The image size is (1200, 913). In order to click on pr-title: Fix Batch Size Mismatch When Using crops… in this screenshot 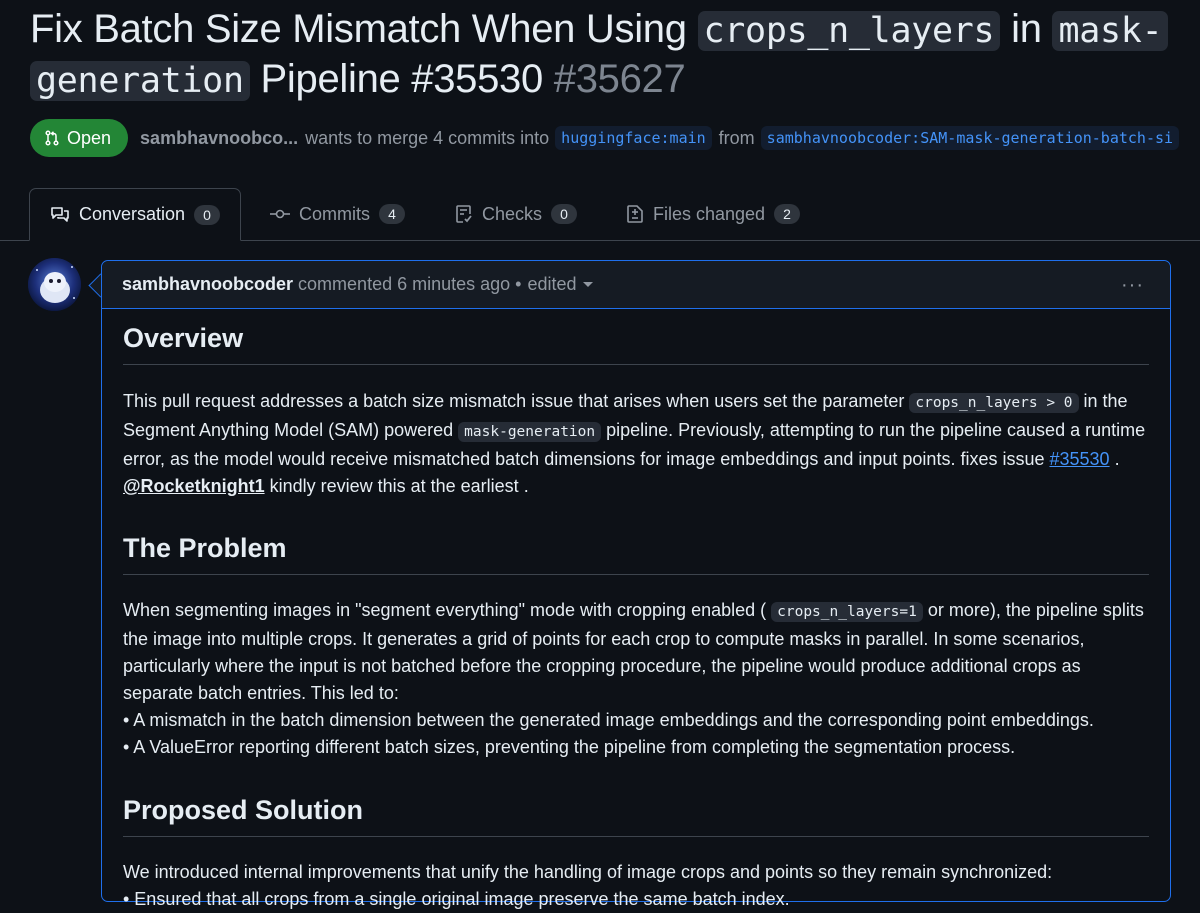, I will do `click(615, 54)`.